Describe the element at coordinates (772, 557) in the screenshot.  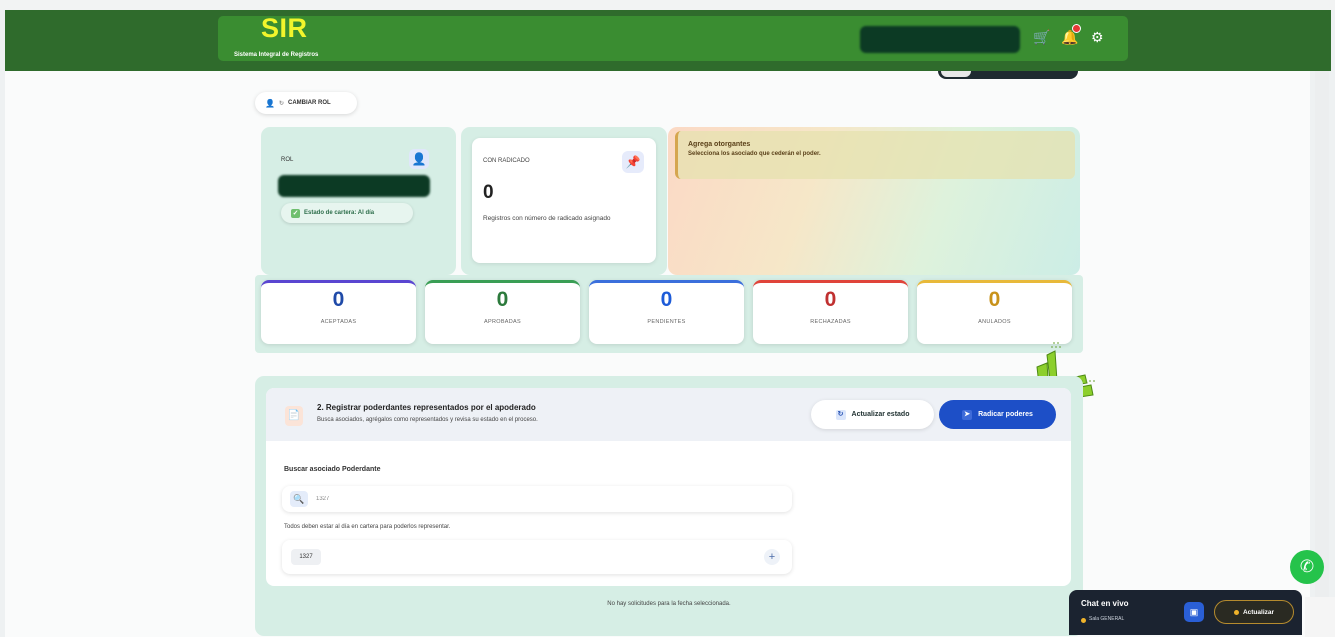
I see `add-icon: +` at that location.